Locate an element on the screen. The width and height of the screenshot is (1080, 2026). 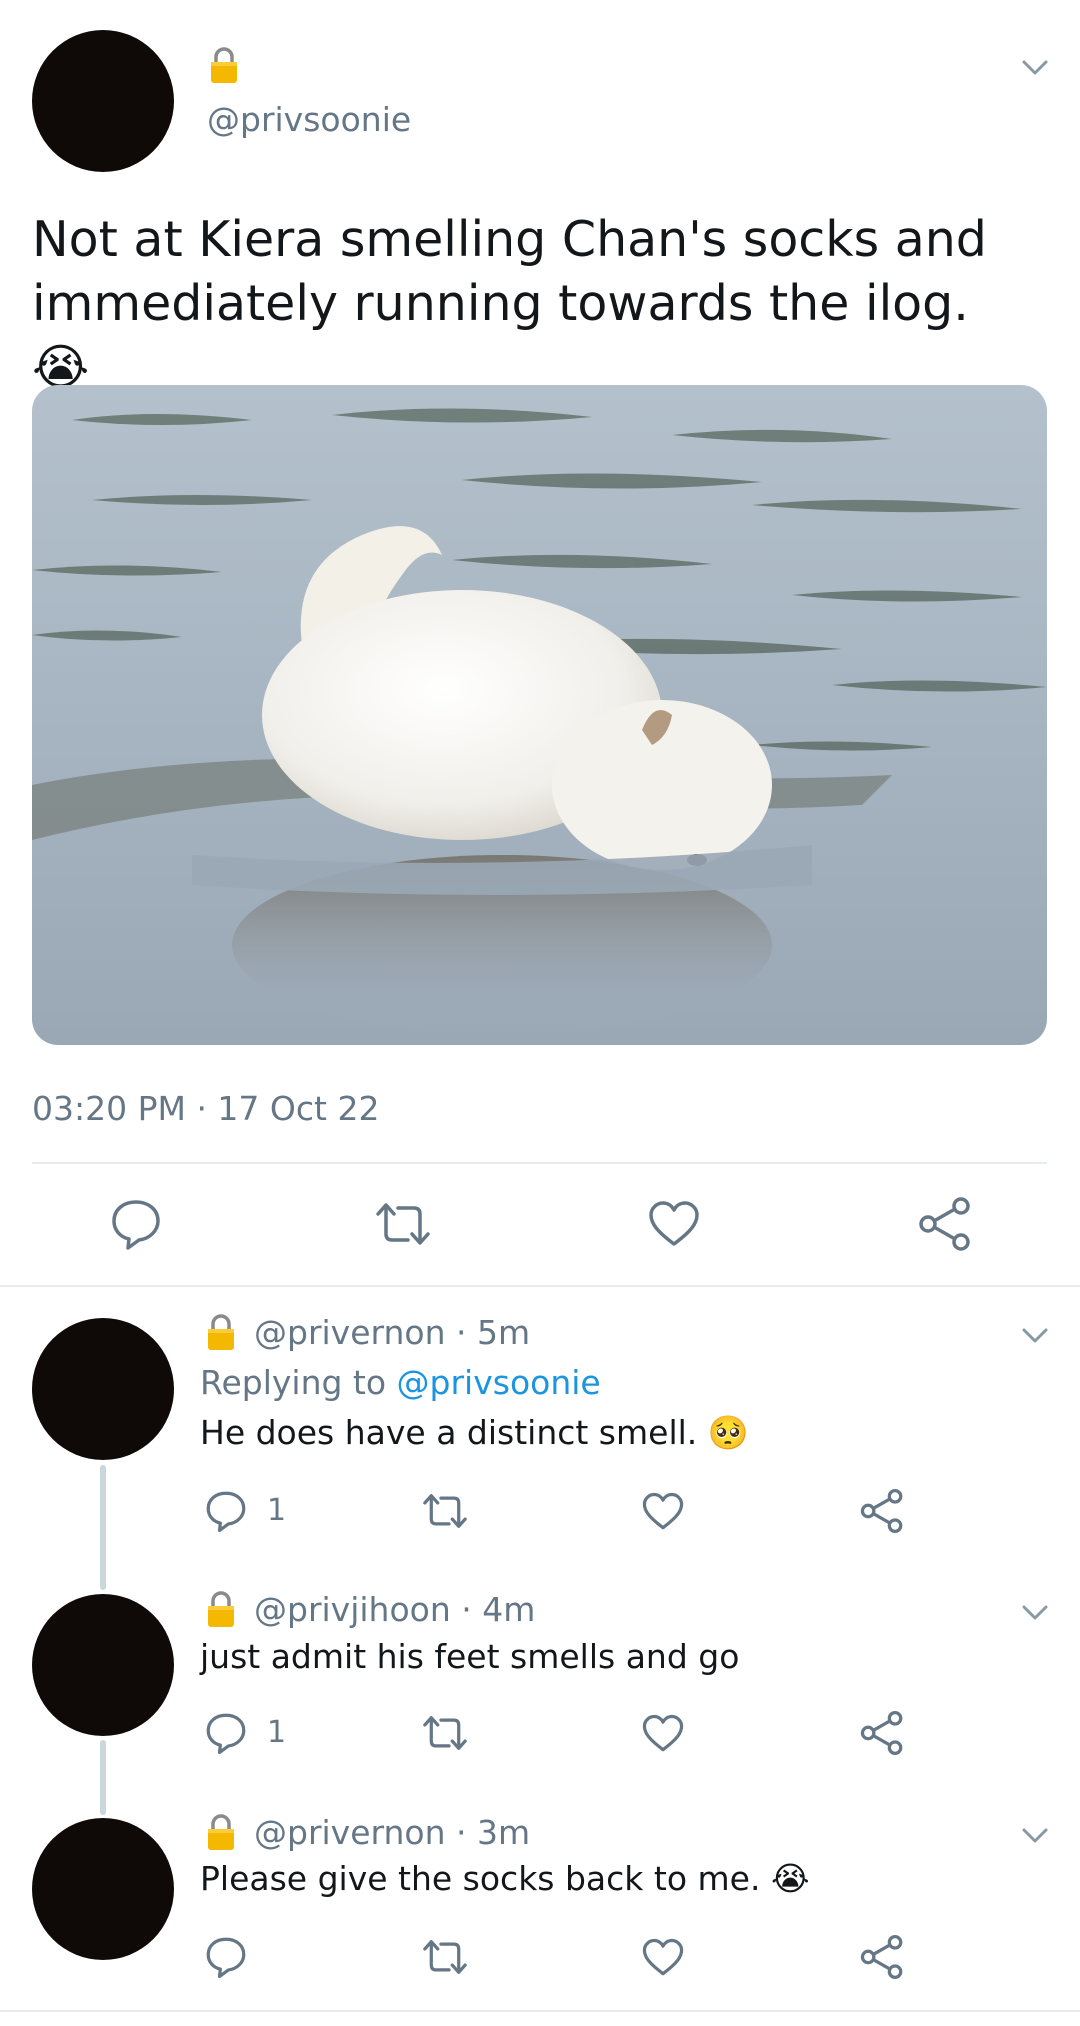
replying-to: Replying to @privsoonie is located at coordinates (400, 1383).